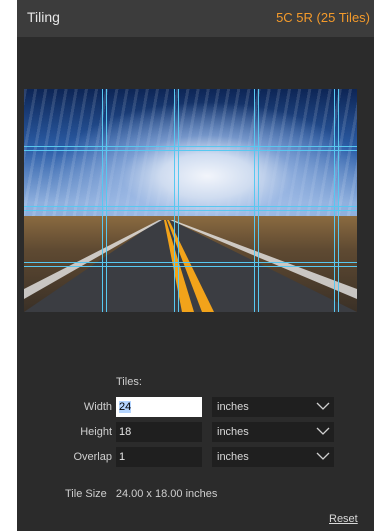  What do you see at coordinates (43, 17) in the screenshot?
I see `panel-title: Tiling` at bounding box center [43, 17].